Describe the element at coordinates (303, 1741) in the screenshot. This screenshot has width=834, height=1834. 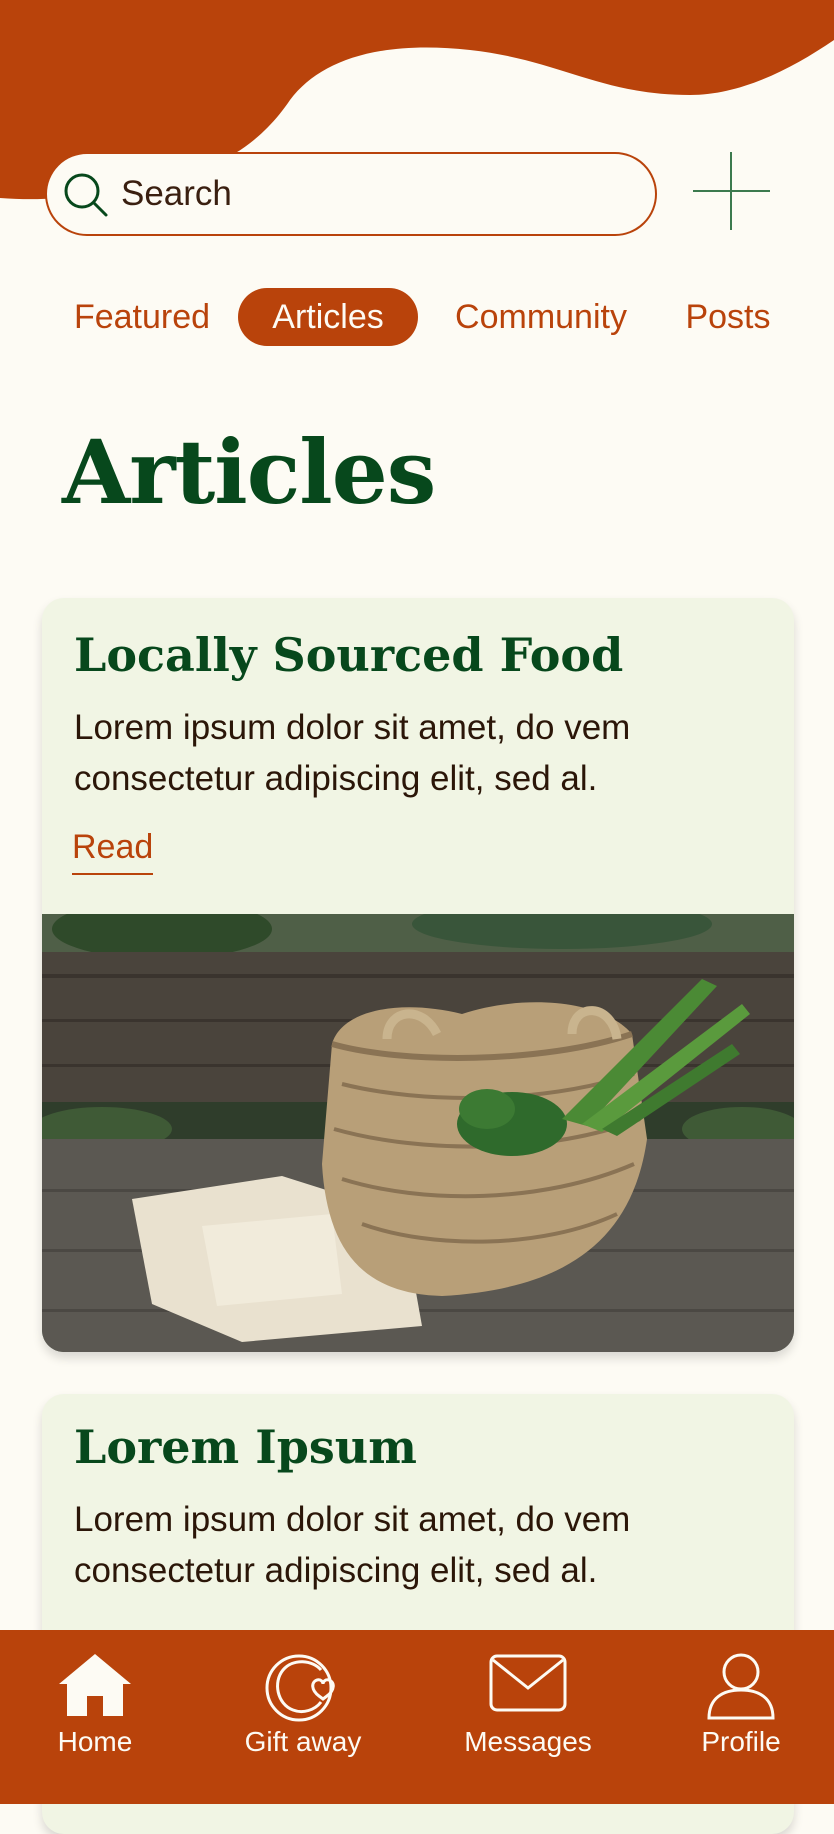
I see `nav-gift-away-label: Gift away` at that location.